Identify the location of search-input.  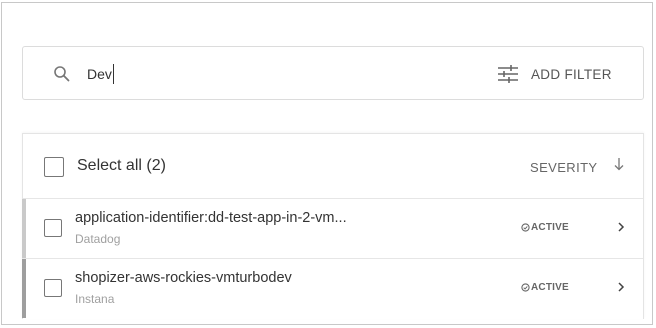
(276, 74).